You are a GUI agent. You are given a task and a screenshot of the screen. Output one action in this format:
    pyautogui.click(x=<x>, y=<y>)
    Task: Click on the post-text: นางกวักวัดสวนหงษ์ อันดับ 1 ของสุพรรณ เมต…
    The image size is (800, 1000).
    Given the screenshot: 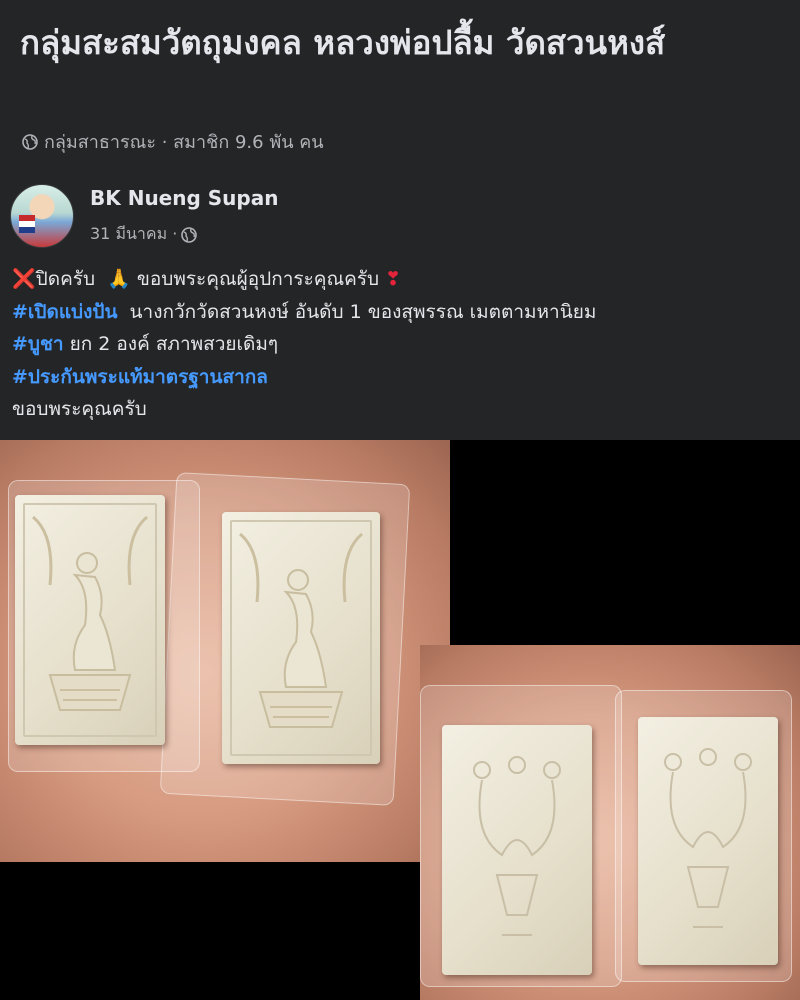 What is the action you would take?
    pyautogui.click(x=363, y=311)
    